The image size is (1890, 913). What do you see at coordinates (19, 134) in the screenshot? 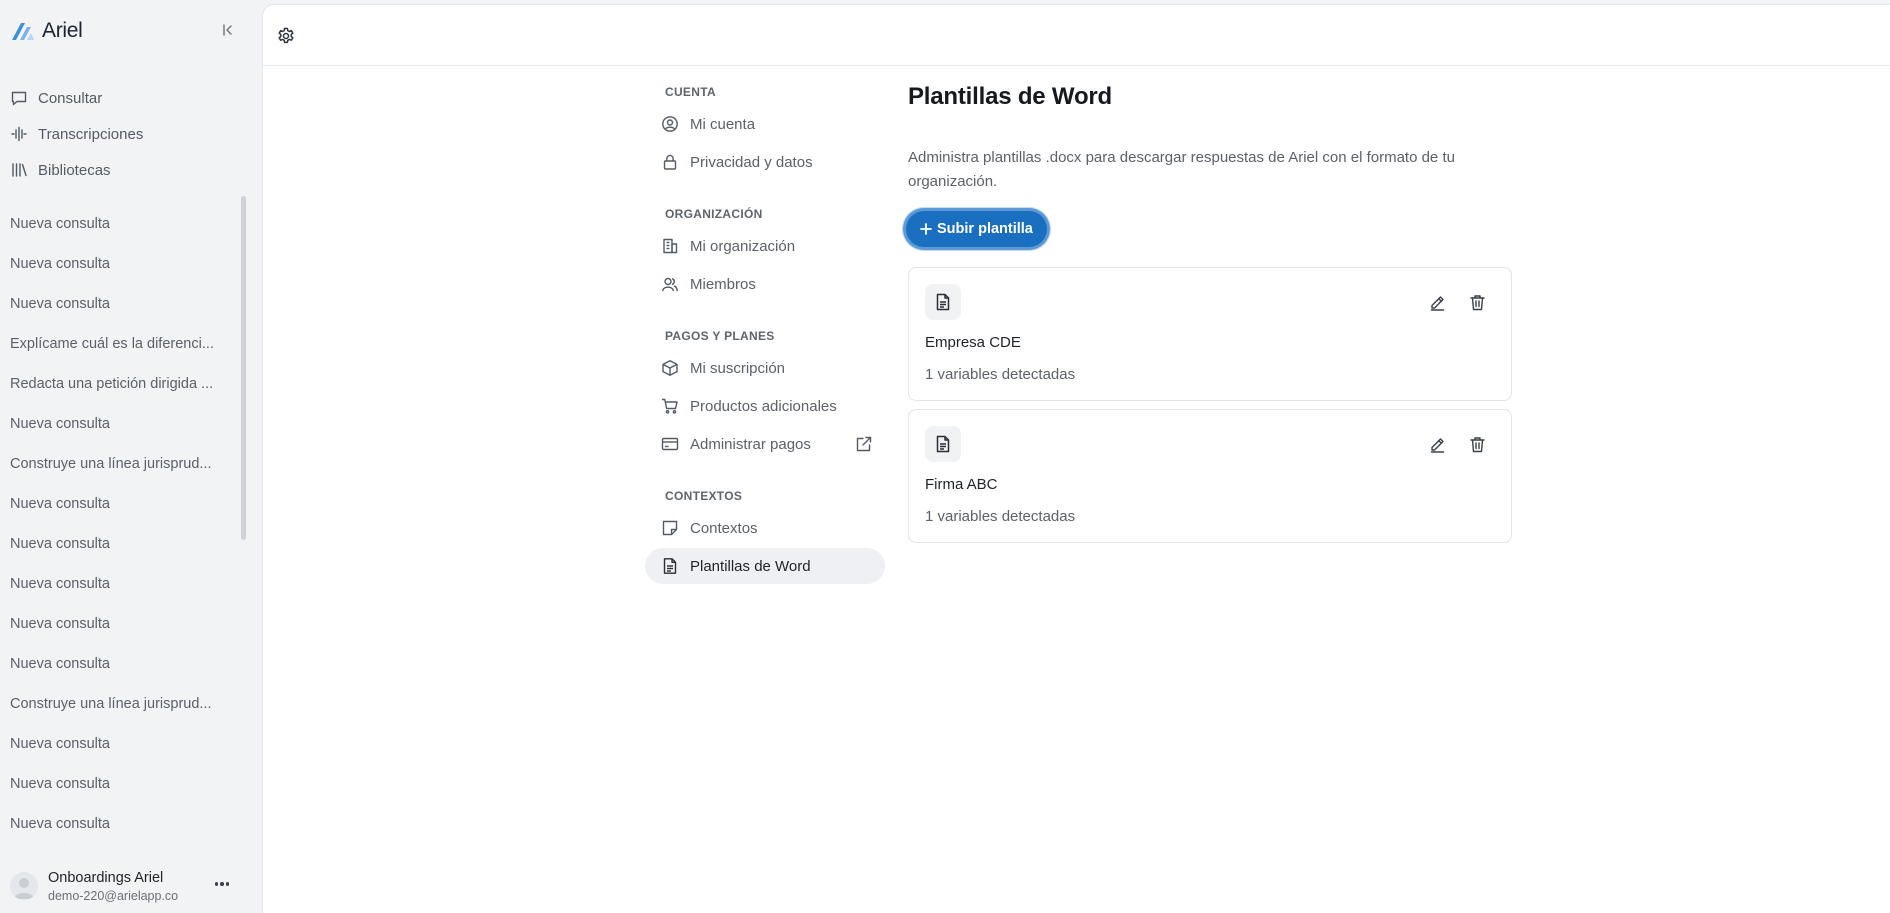
I see `waveform-icon` at bounding box center [19, 134].